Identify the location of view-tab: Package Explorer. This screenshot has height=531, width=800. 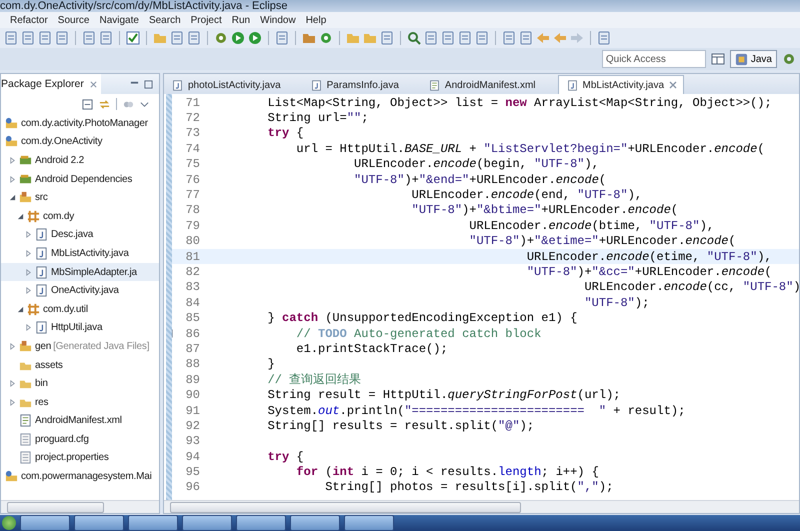
(51, 84).